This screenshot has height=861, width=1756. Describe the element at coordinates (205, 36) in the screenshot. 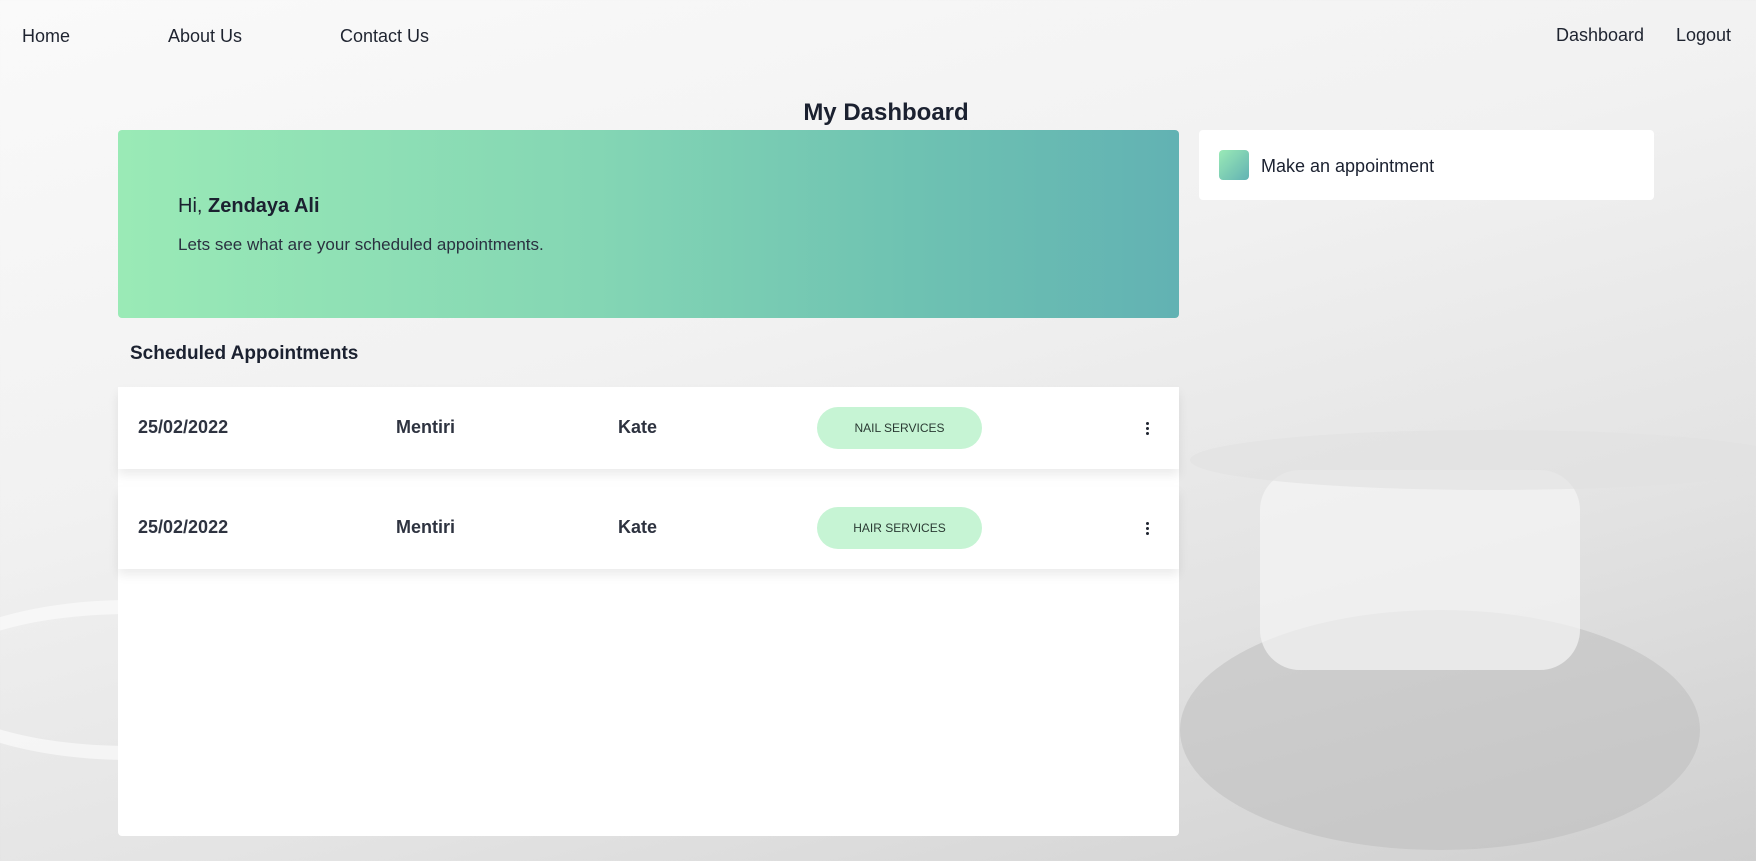

I see `nav-about-link: About Us` at that location.